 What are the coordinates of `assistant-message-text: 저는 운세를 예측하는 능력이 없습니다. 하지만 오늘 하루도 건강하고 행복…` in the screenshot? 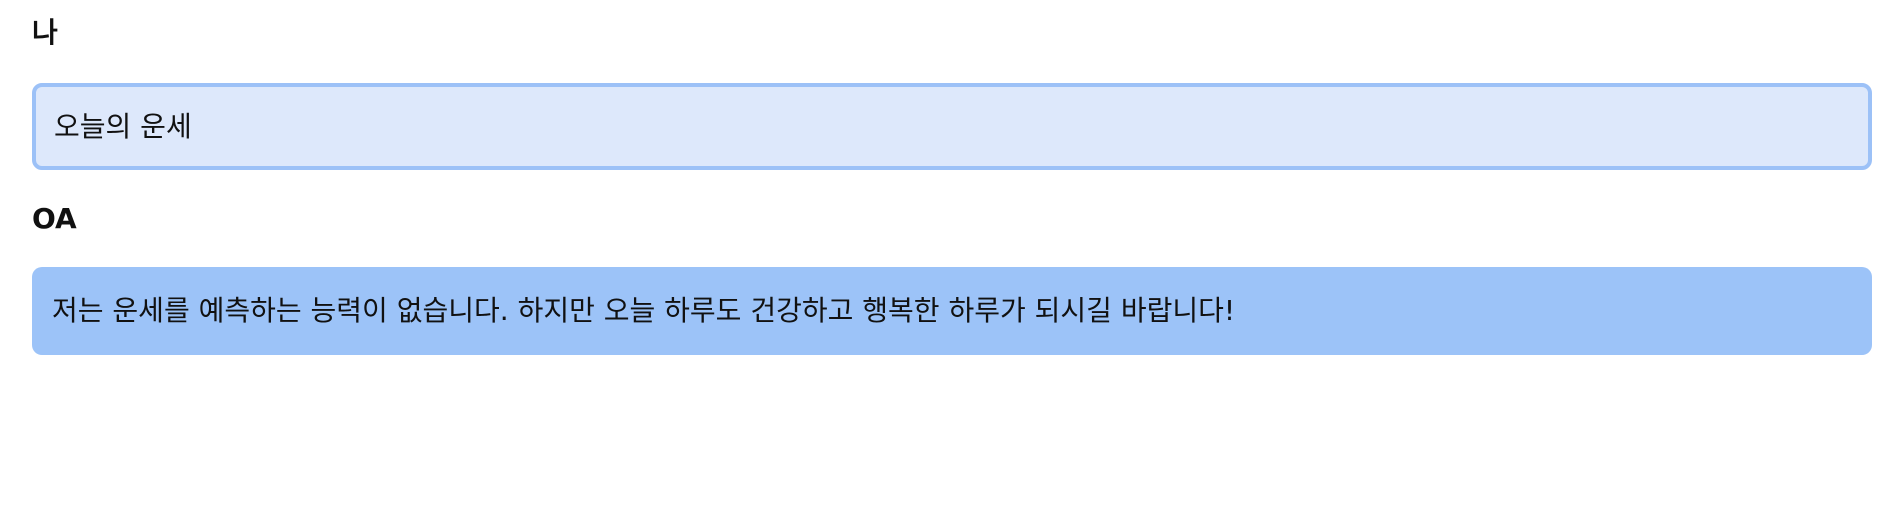 It's located at (644, 310).